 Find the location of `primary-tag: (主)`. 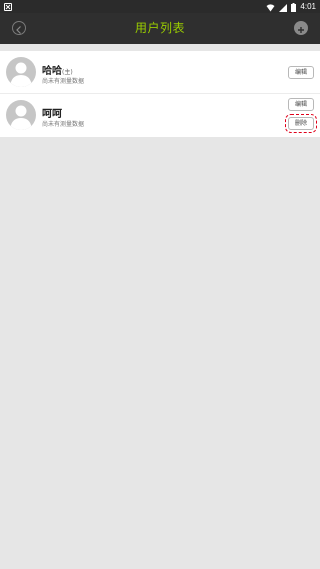

primary-tag: (主) is located at coordinates (67, 72).